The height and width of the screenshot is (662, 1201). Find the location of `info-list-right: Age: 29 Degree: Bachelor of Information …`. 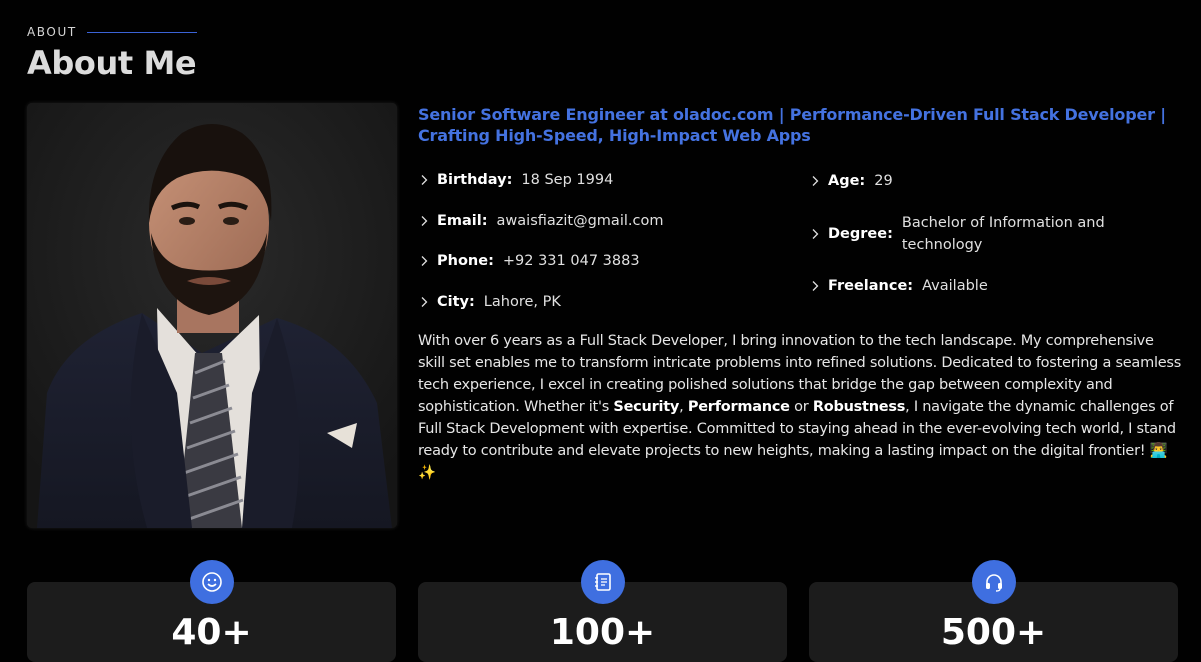

info-list-right: Age: 29 Degree: Bachelor of Information … is located at coordinates (974, 243).